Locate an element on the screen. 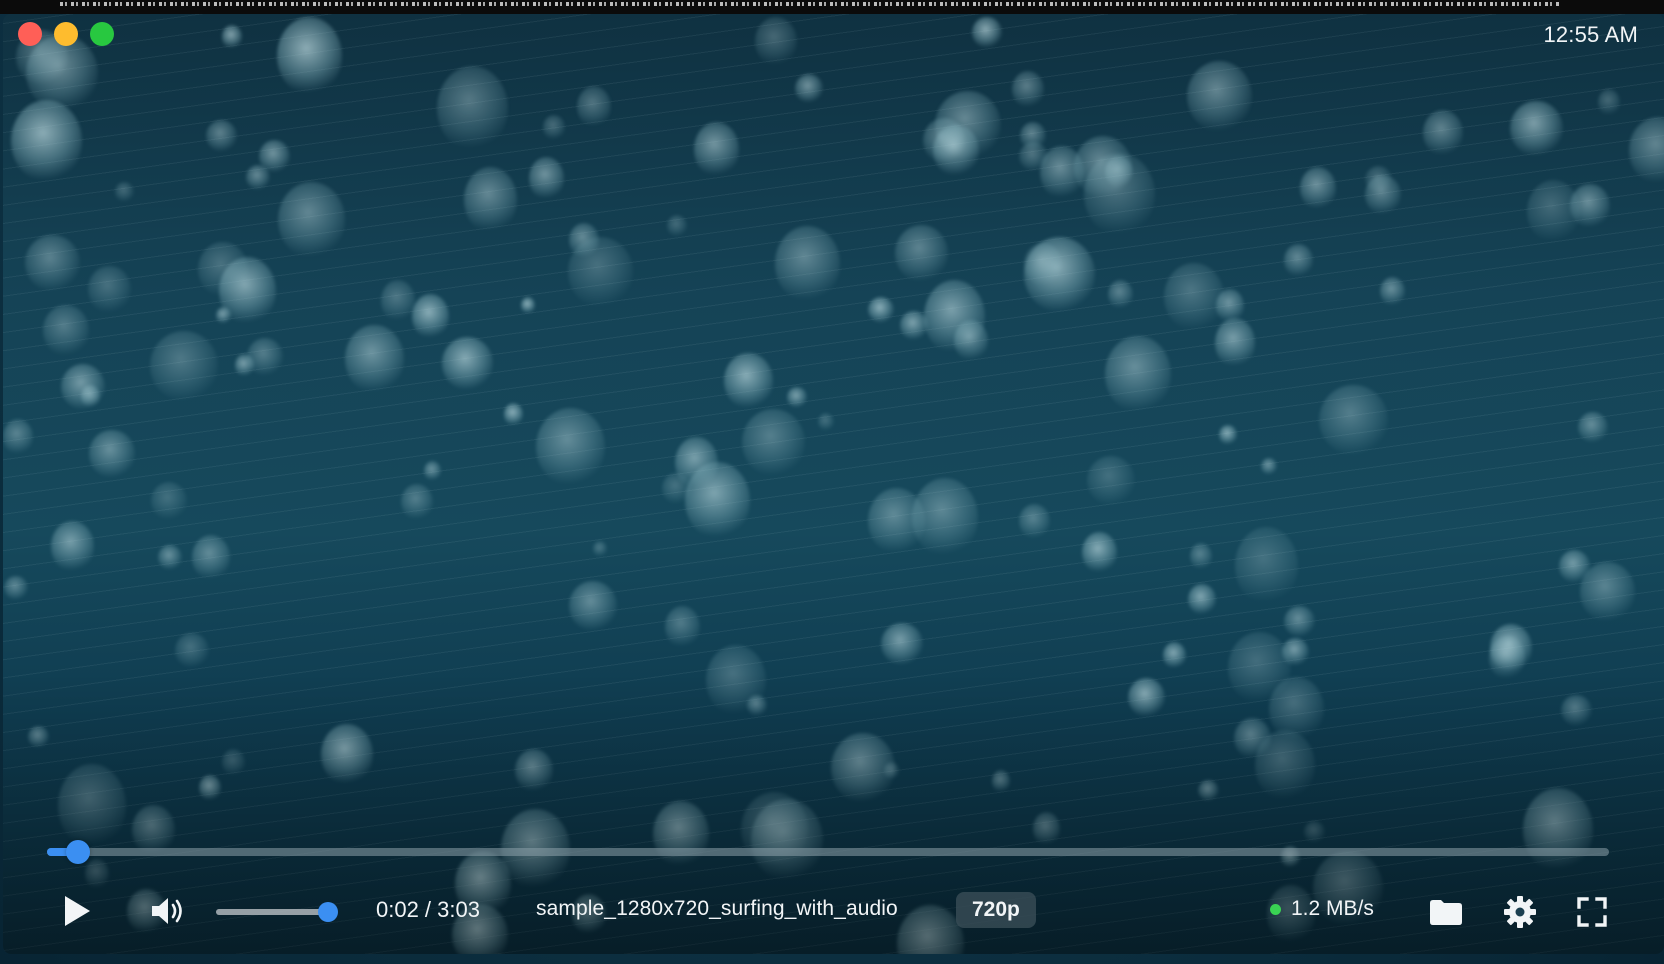 The width and height of the screenshot is (1664, 964). volume-icon is located at coordinates (167, 911).